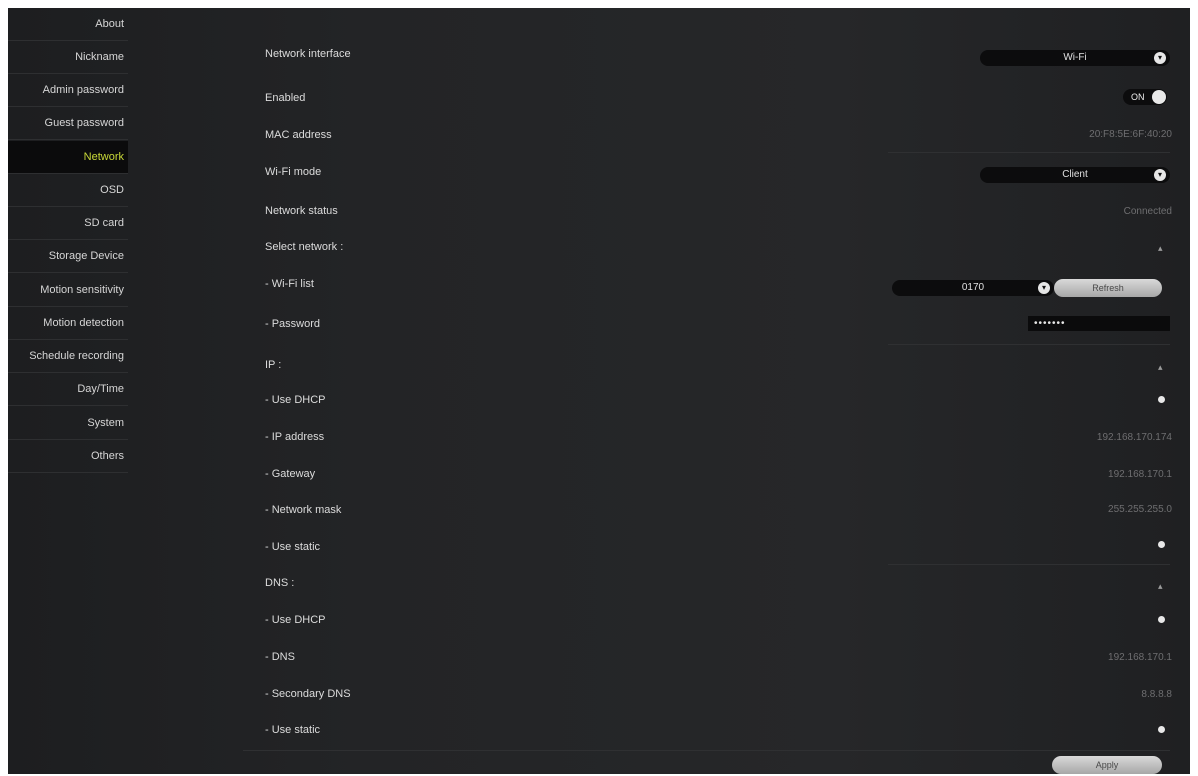 The image size is (1198, 776). Describe the element at coordinates (295, 400) in the screenshot. I see `ip-use-dhcp-label: - Use DHCP` at that location.